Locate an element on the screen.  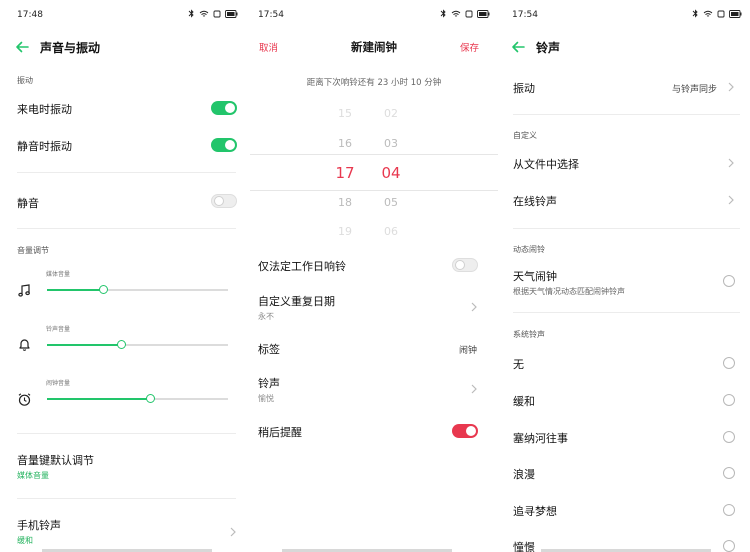
section-volume: 音量调节 is located at coordinates (33, 250).